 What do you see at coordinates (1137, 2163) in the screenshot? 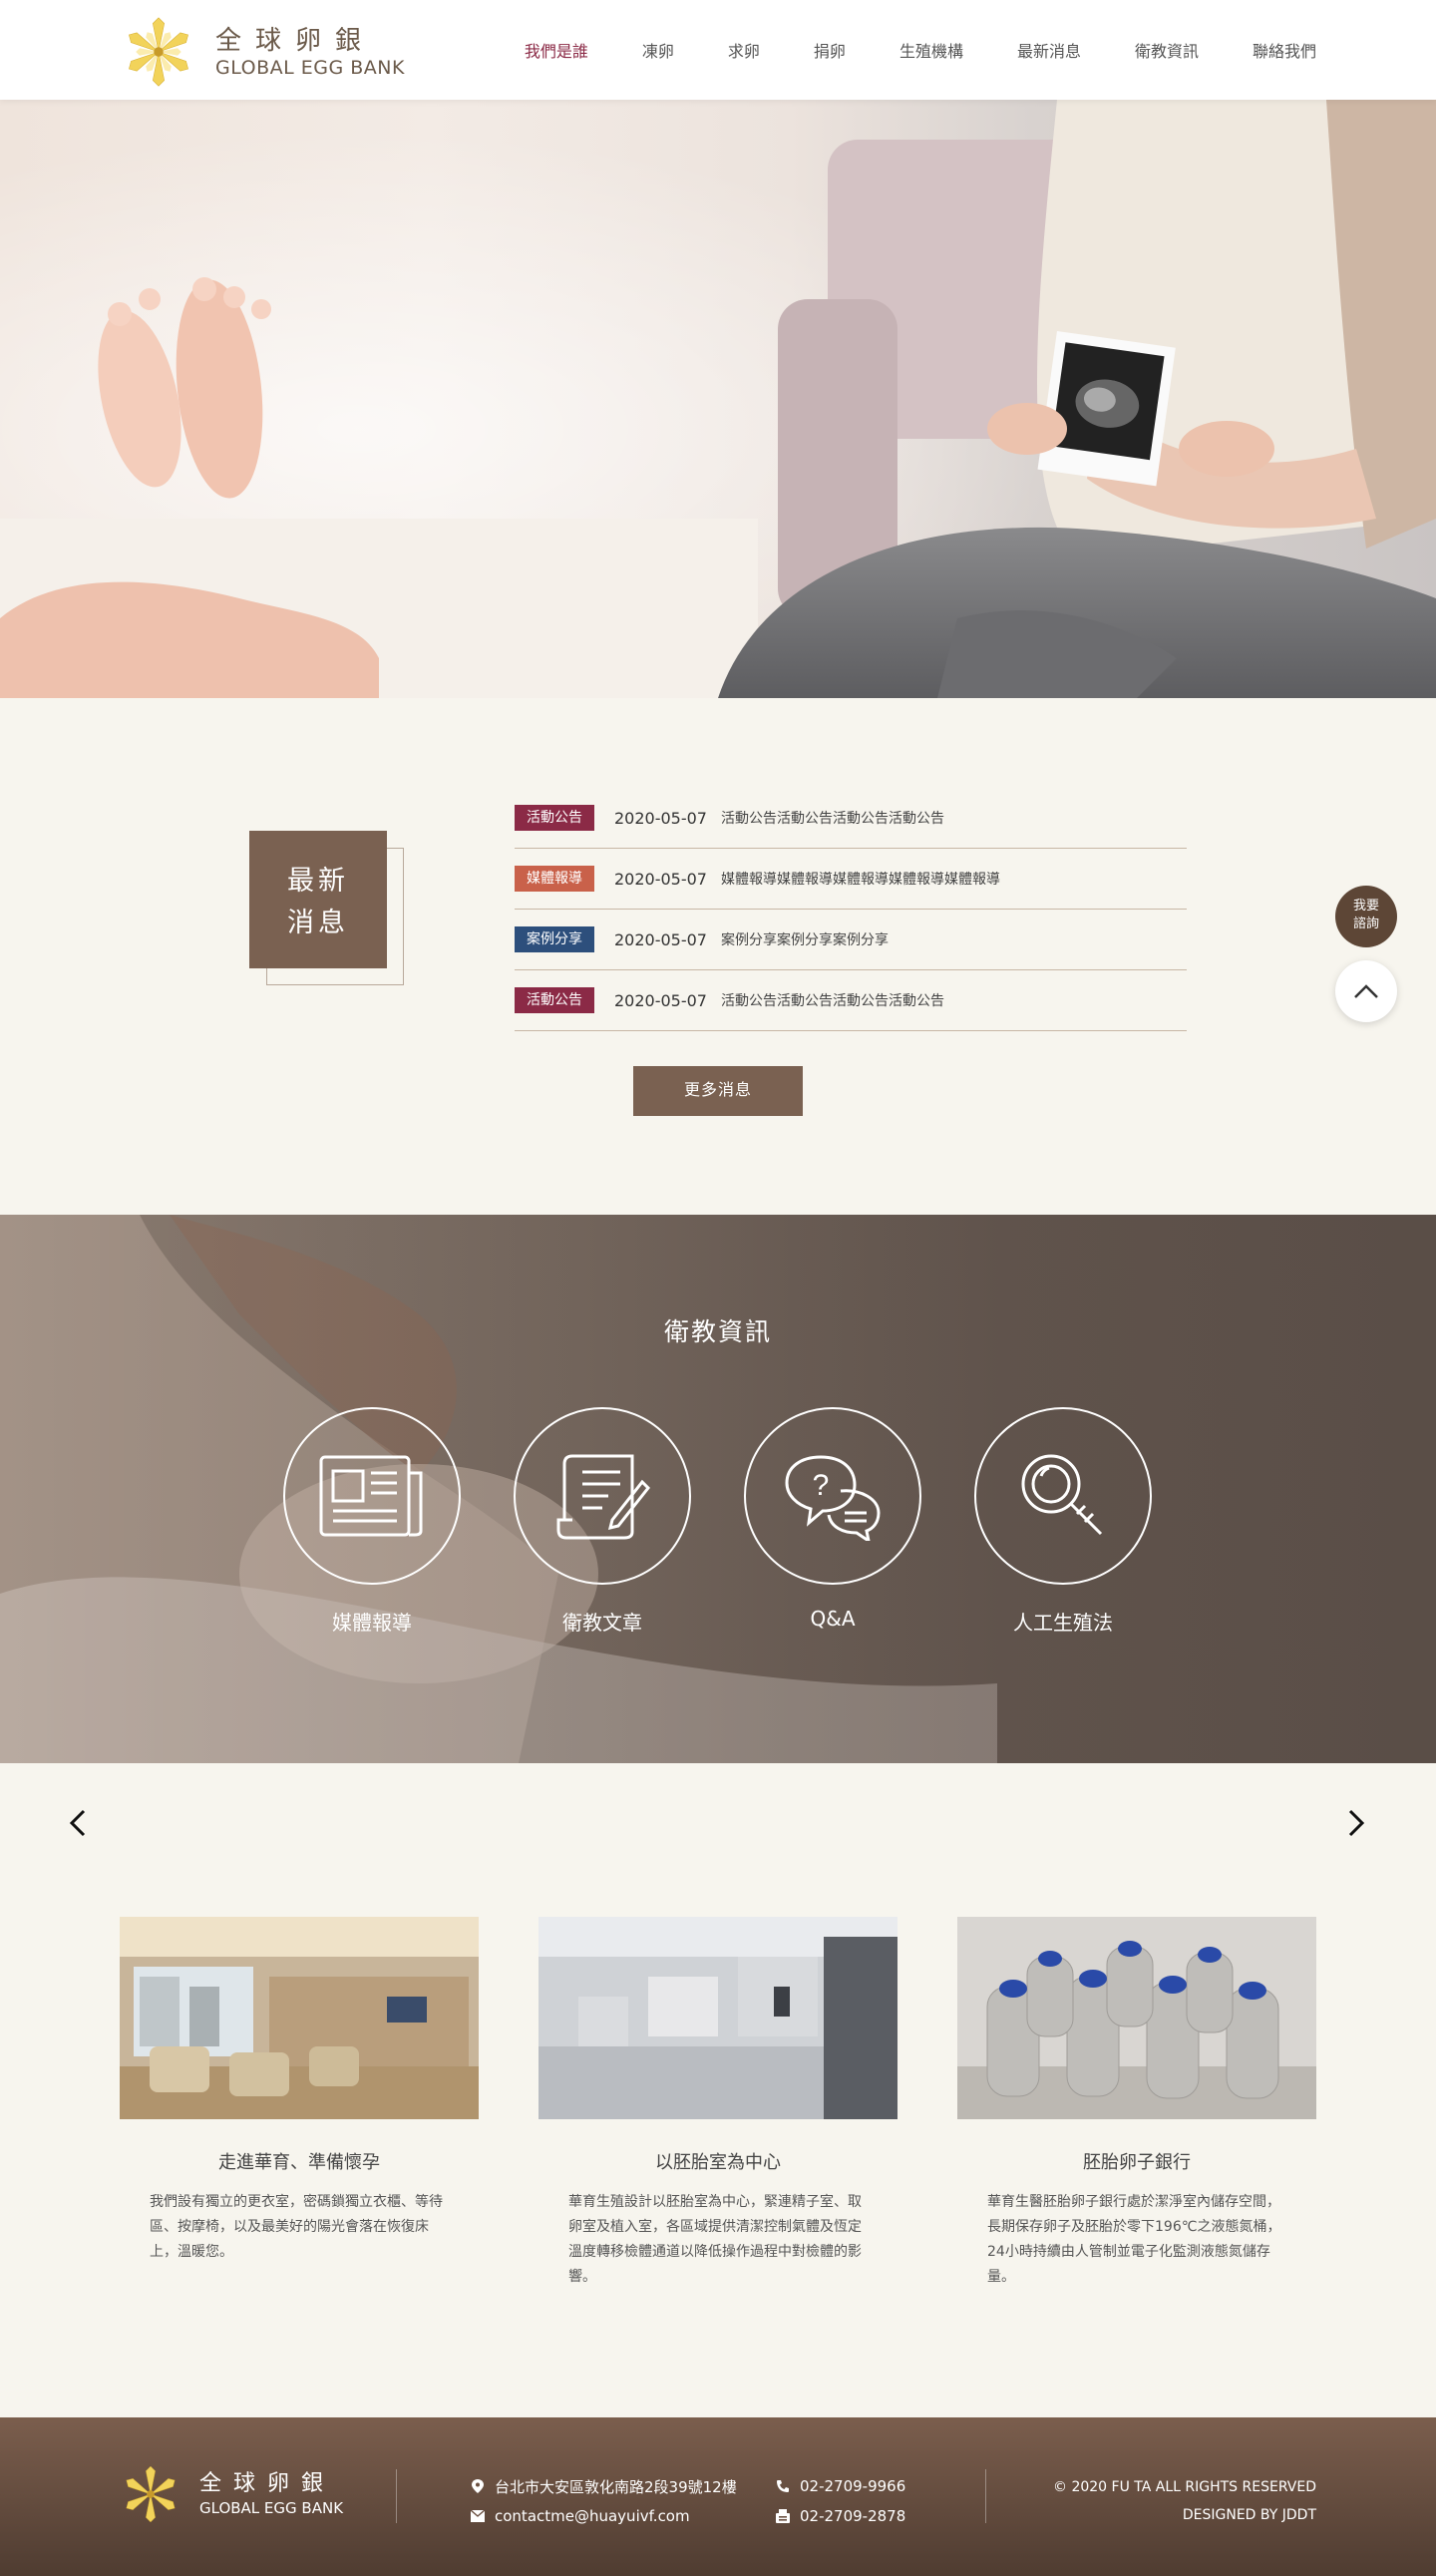
I see `feature-title: 胚胎卵子銀行` at bounding box center [1137, 2163].